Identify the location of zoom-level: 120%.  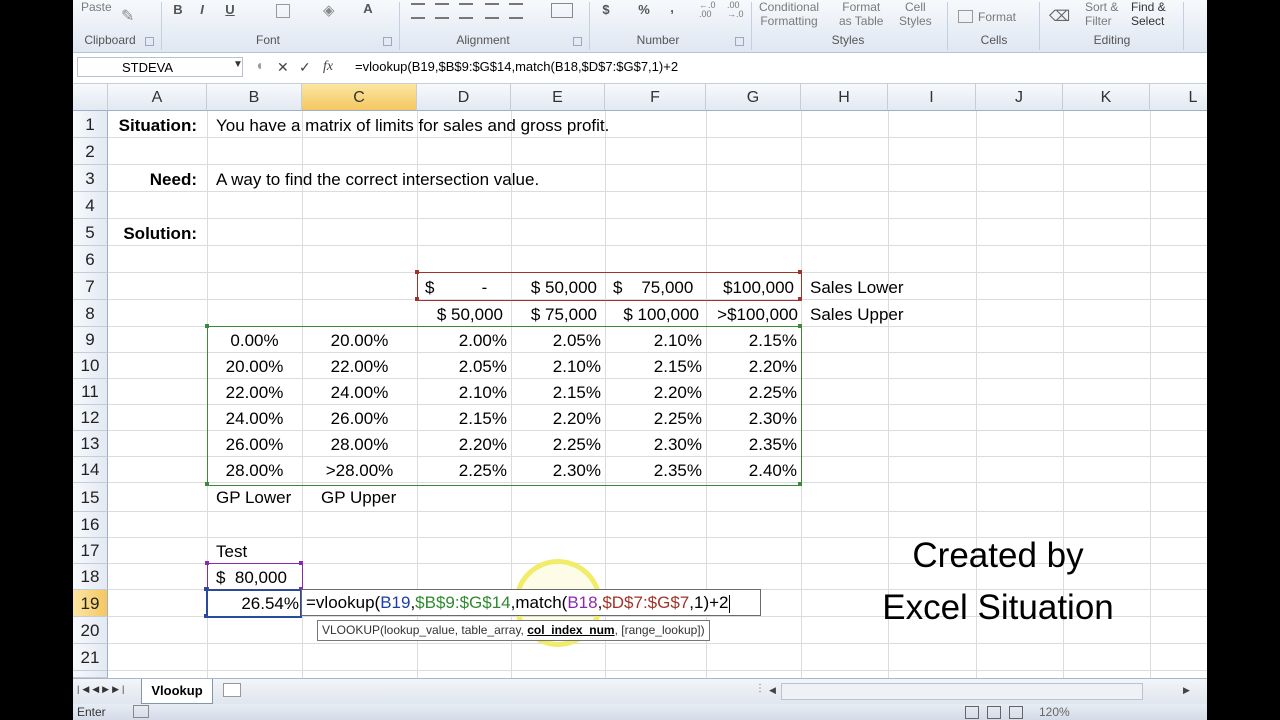
(1054, 712).